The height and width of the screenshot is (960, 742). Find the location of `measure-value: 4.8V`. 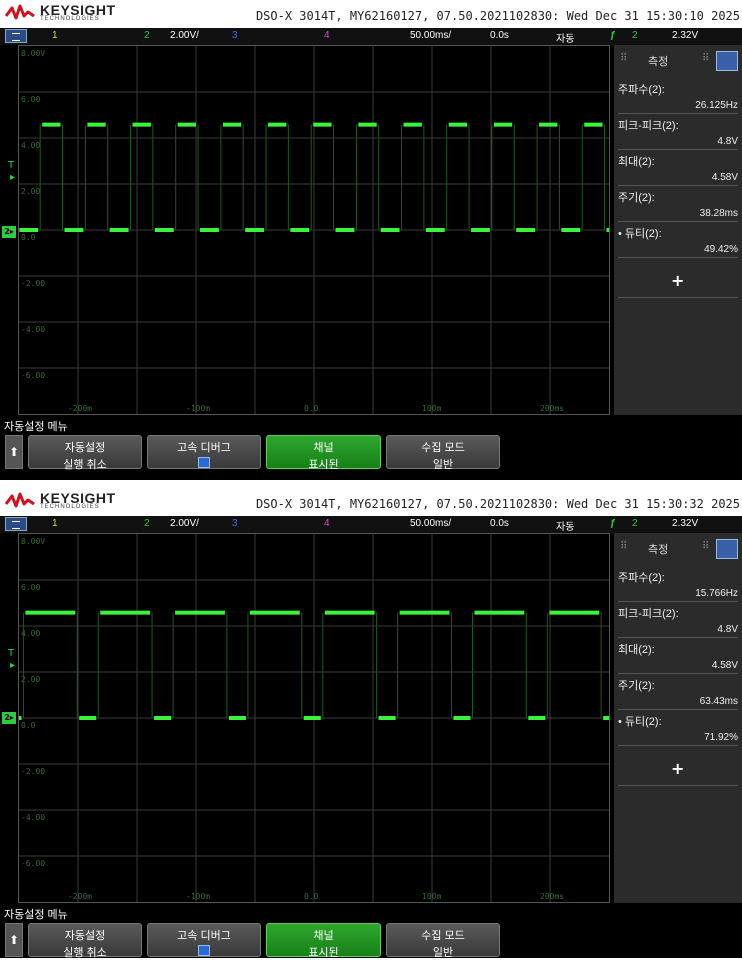

measure-value: 4.8V is located at coordinates (727, 141).